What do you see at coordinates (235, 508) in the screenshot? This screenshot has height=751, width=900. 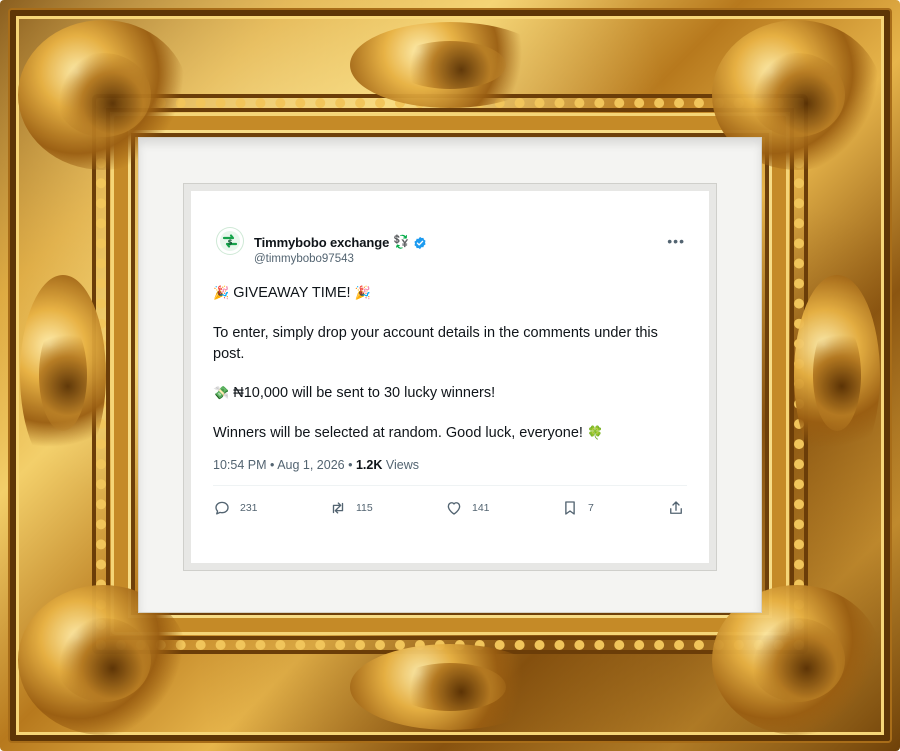 I see `reply-button: 231` at bounding box center [235, 508].